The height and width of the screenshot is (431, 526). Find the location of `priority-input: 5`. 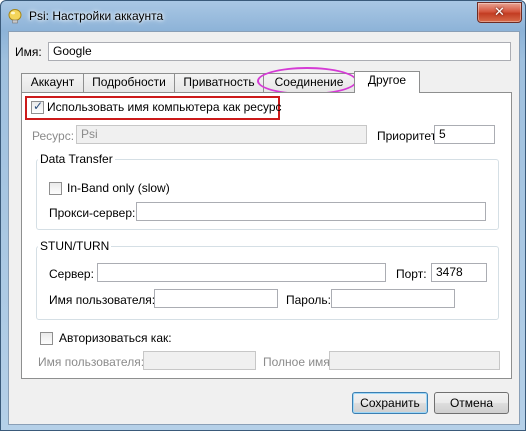

priority-input: 5 is located at coordinates (464, 134).